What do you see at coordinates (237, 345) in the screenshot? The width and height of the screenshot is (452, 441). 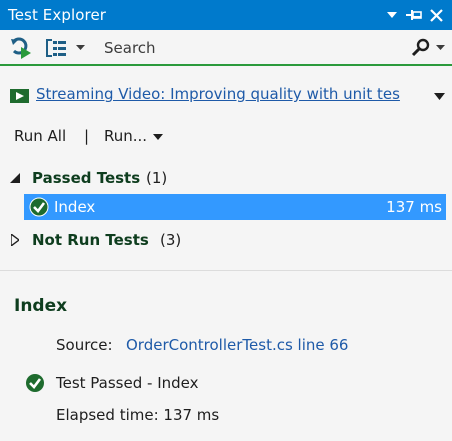 I see `detail-source-link: OrderControllerTest.cs line 66` at bounding box center [237, 345].